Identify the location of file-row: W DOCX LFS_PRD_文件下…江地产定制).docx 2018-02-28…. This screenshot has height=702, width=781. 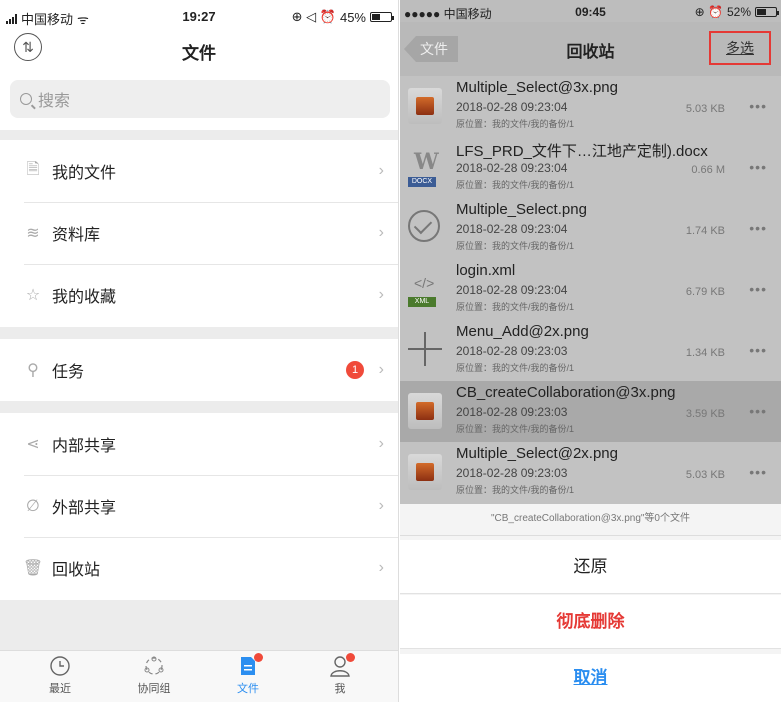
(590, 167).